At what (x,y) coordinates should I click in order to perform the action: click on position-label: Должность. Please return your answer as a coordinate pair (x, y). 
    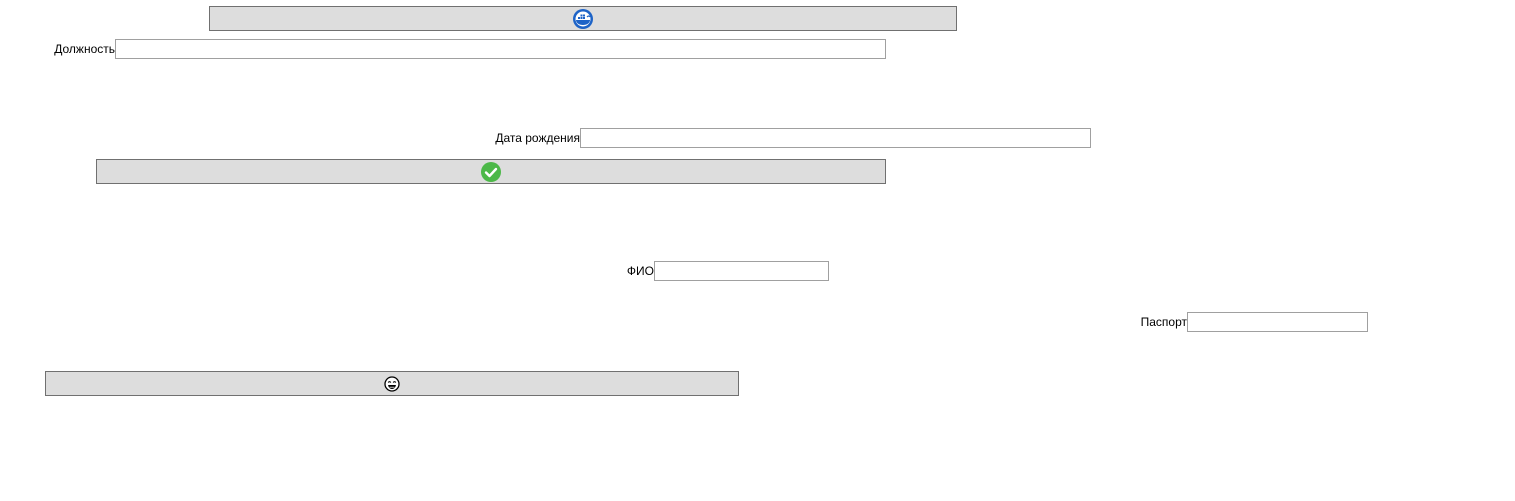
    Looking at the image, I should click on (84, 49).